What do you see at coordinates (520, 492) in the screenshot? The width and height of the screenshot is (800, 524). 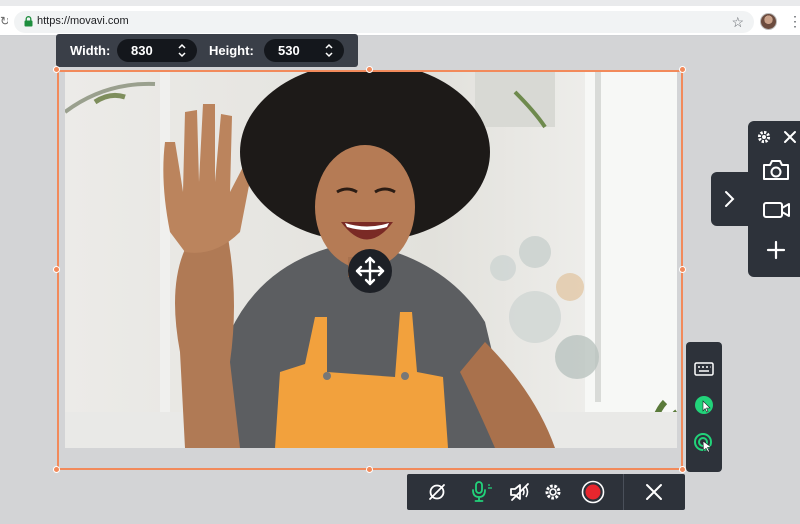 I see `system-audio-off-icon` at bounding box center [520, 492].